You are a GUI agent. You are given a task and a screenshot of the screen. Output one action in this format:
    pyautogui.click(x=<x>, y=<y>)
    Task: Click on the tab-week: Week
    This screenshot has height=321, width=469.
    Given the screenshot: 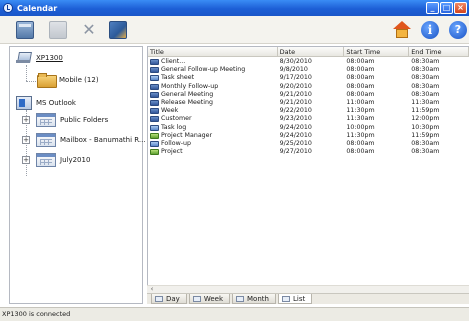 What is the action you would take?
    pyautogui.click(x=209, y=299)
    